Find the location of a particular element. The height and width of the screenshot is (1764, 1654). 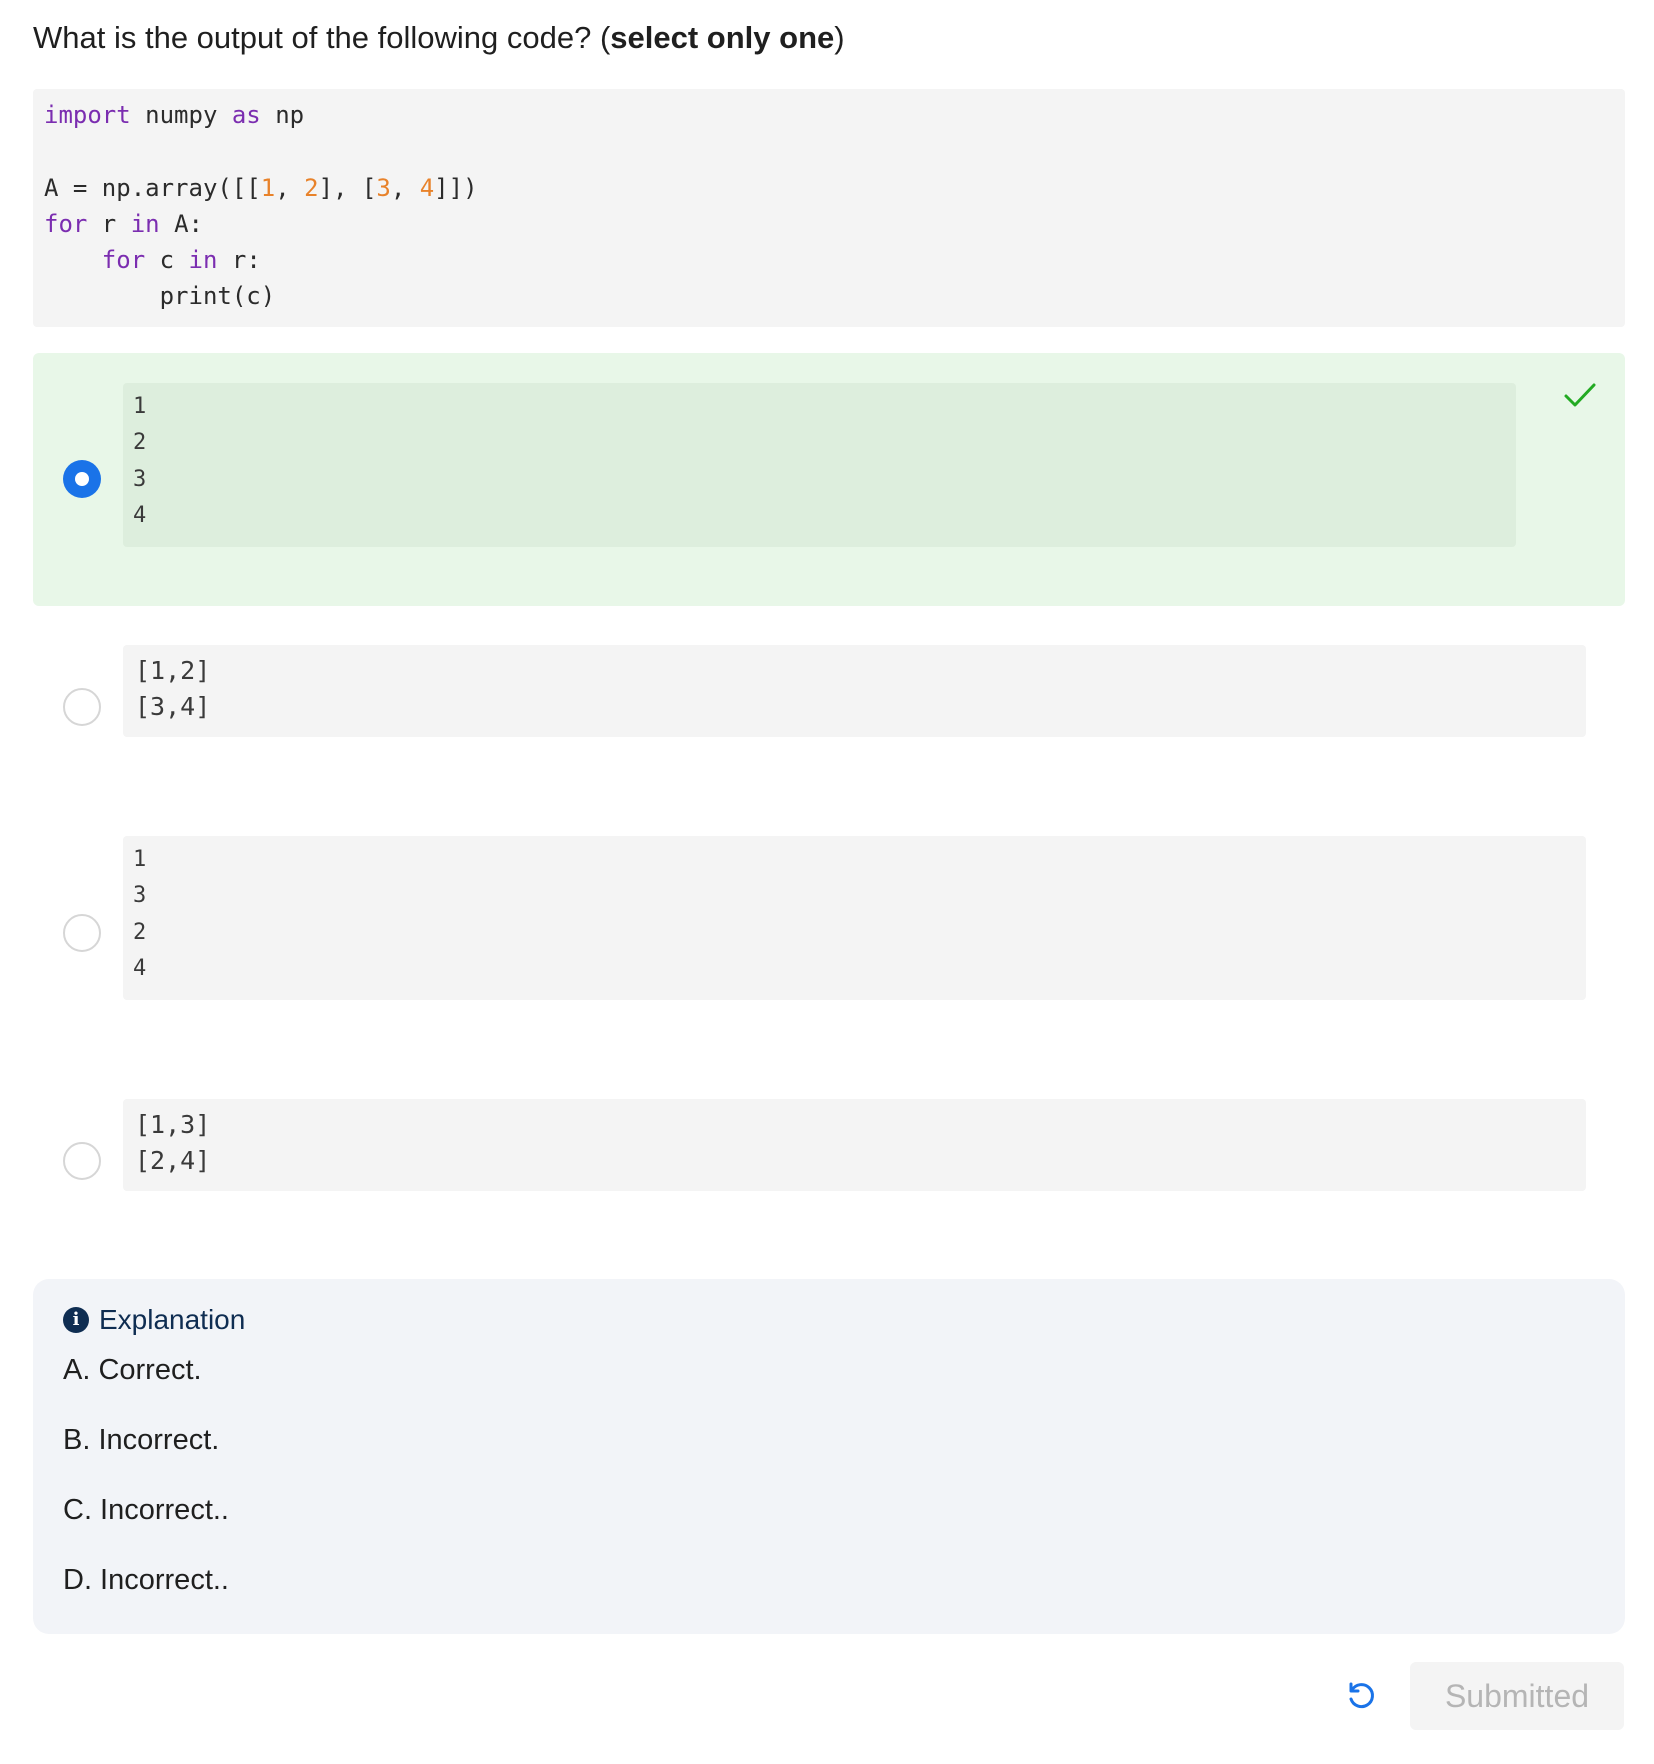

option-c: 1 3 2 4 is located at coordinates (829, 918).